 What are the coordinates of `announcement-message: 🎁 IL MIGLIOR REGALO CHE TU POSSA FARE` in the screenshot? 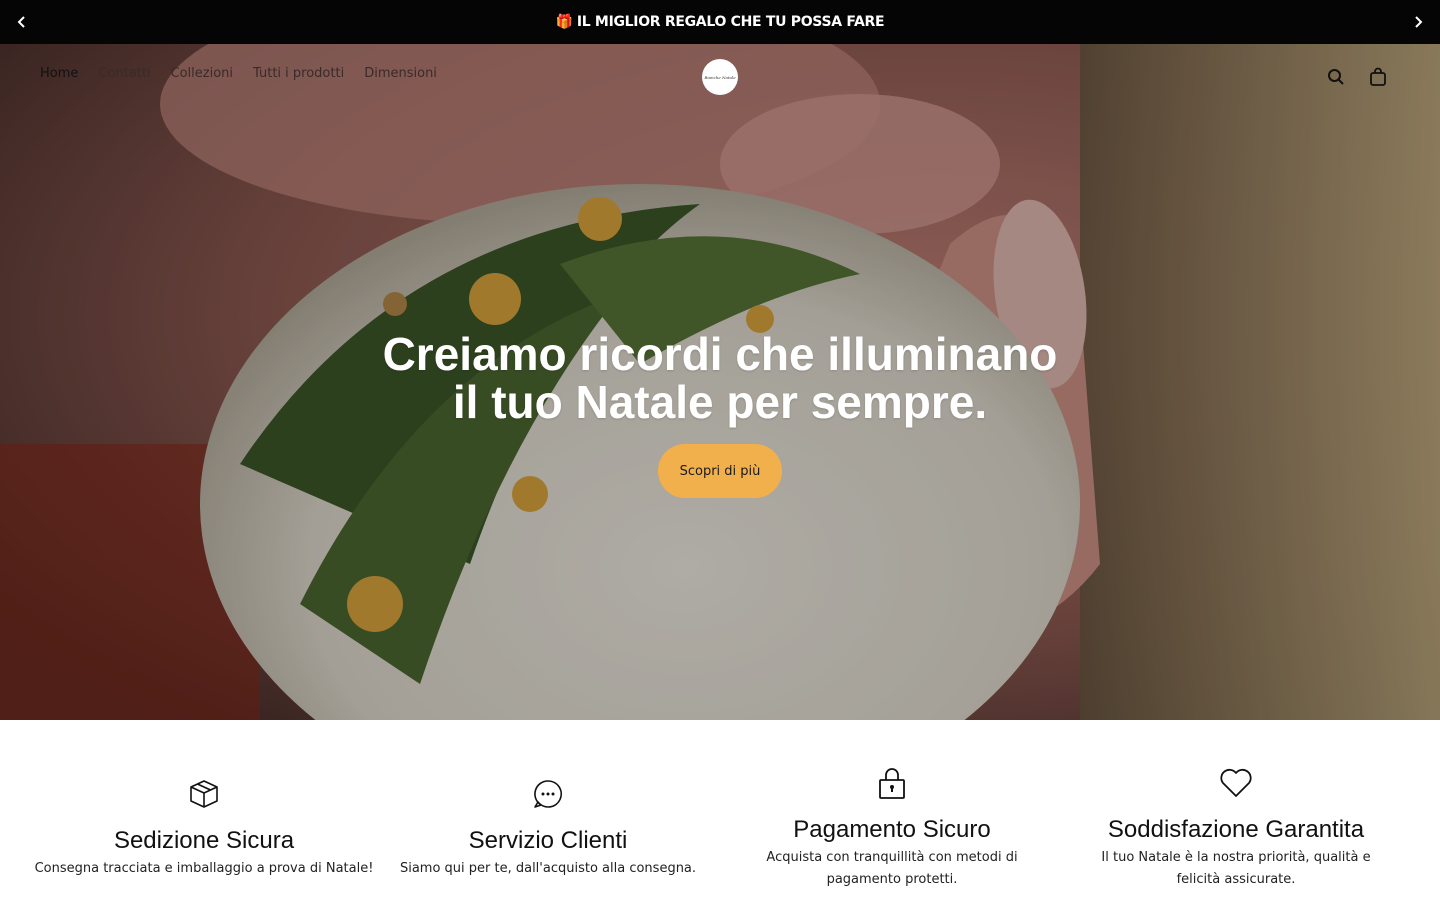 It's located at (720, 22).